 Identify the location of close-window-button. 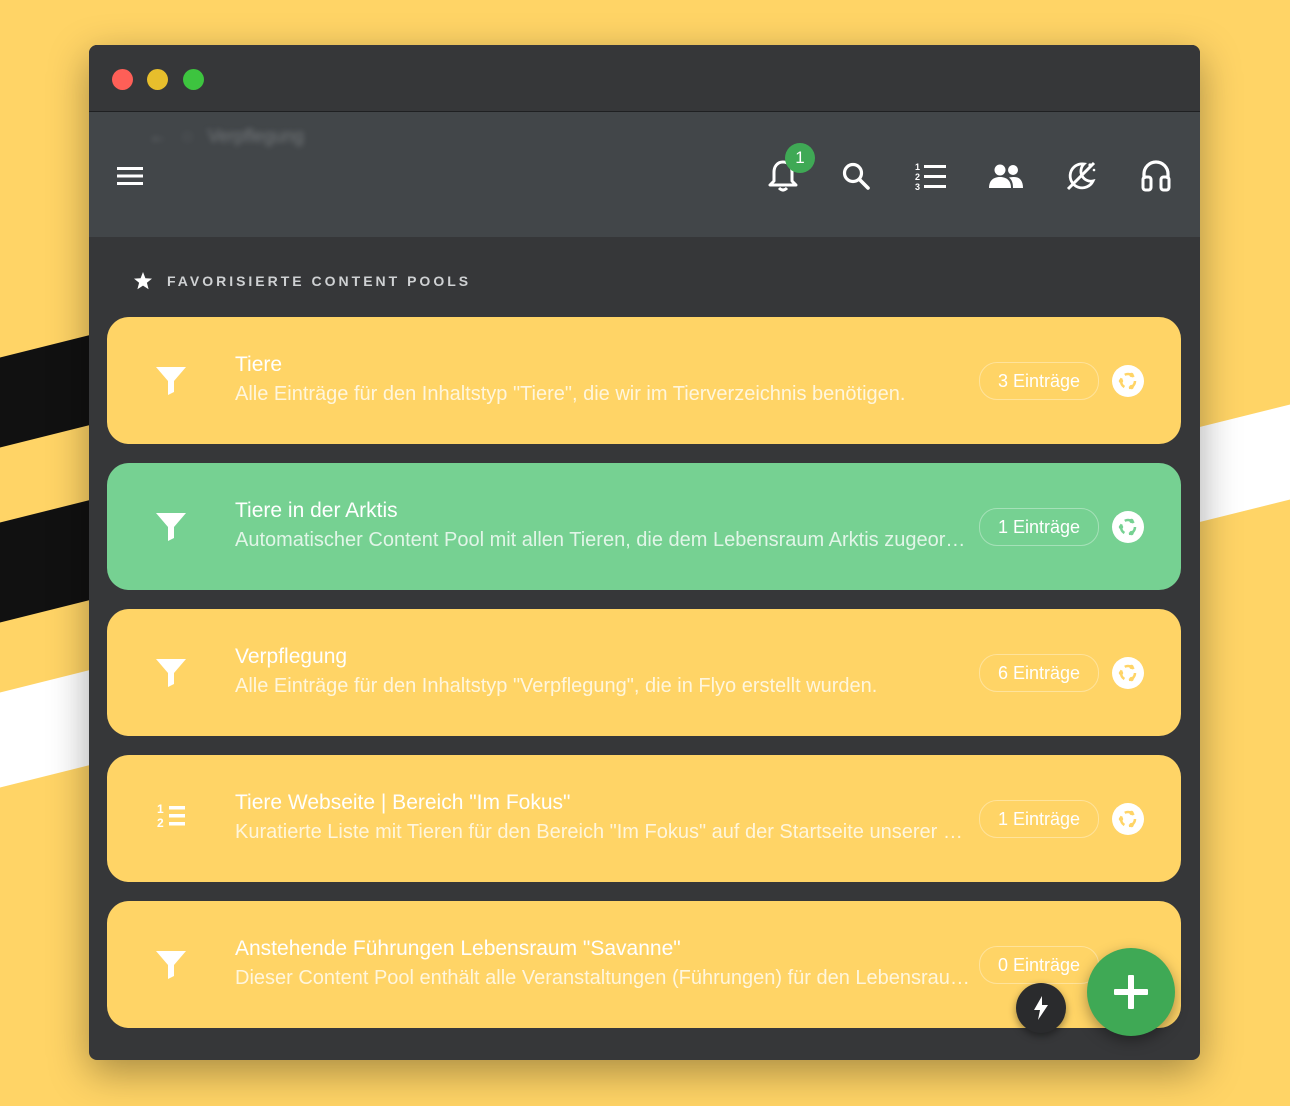
(122, 79).